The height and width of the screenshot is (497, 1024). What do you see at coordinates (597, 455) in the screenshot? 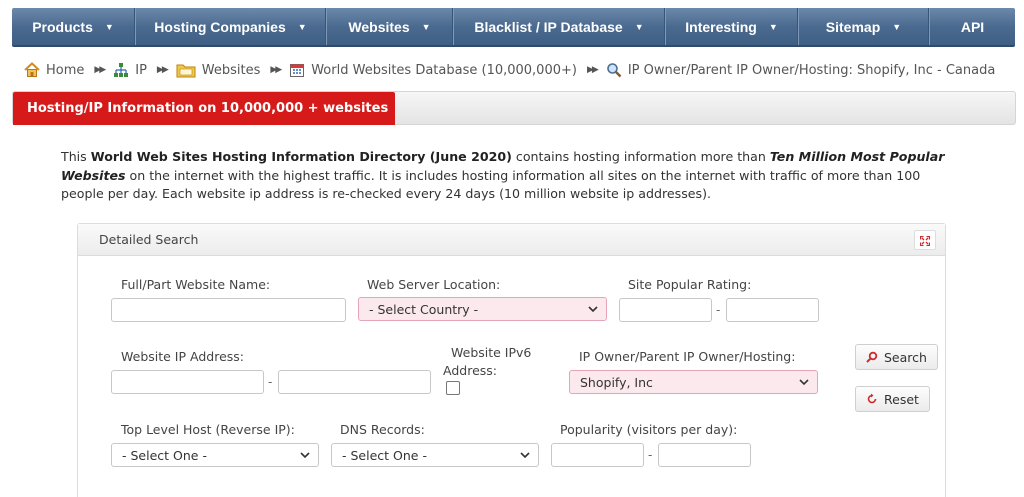
I see `popularity-from-input` at bounding box center [597, 455].